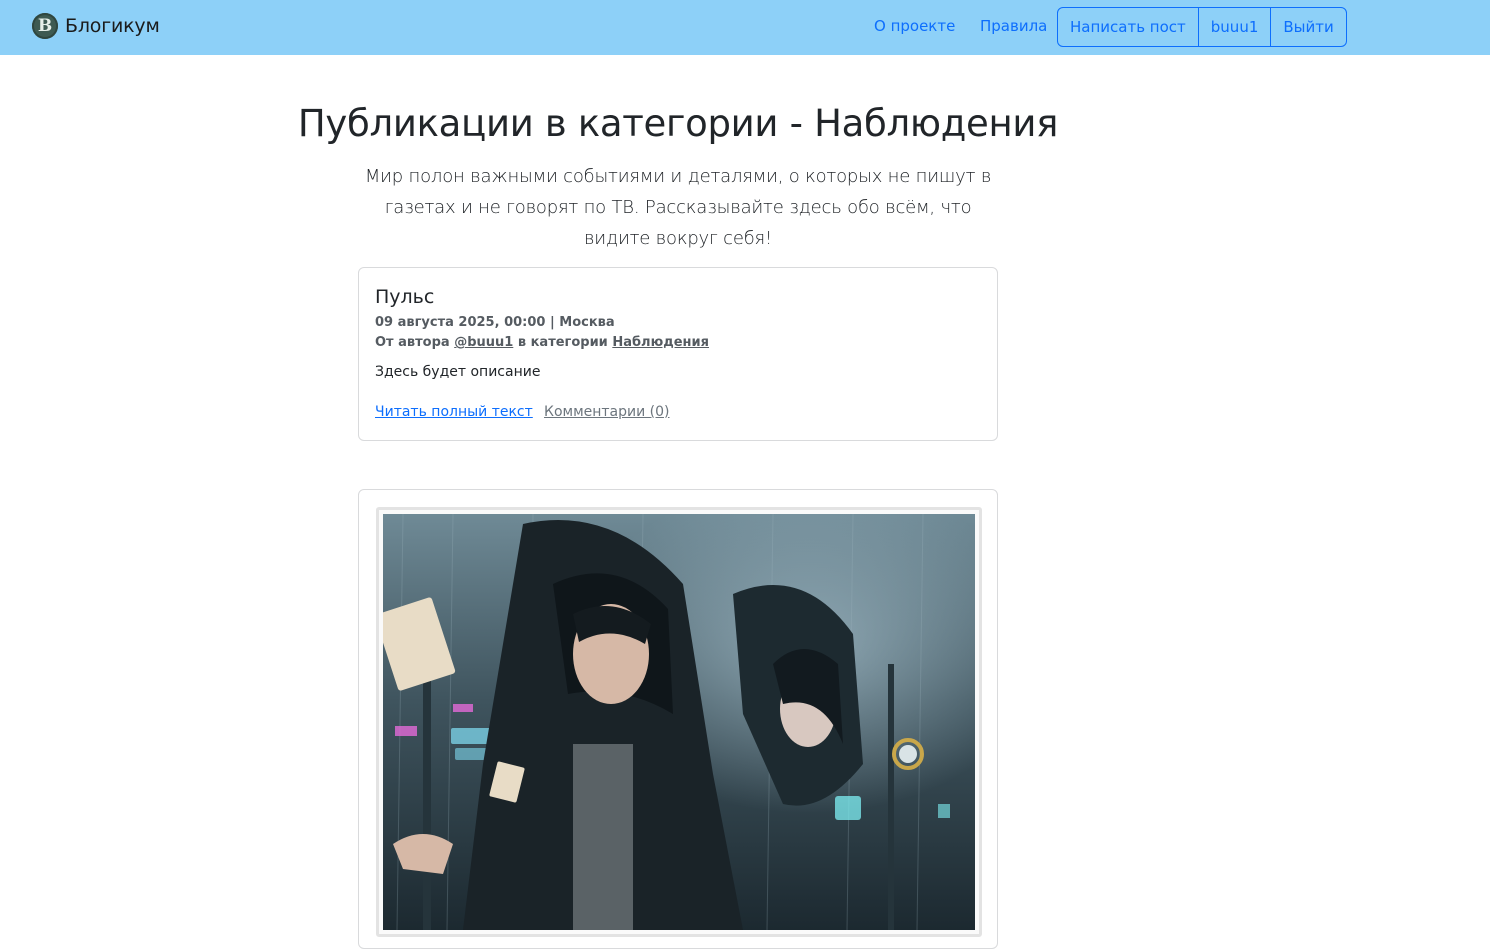  What do you see at coordinates (458, 372) in the screenshot?
I see `post-description: Здесь будет описание` at bounding box center [458, 372].